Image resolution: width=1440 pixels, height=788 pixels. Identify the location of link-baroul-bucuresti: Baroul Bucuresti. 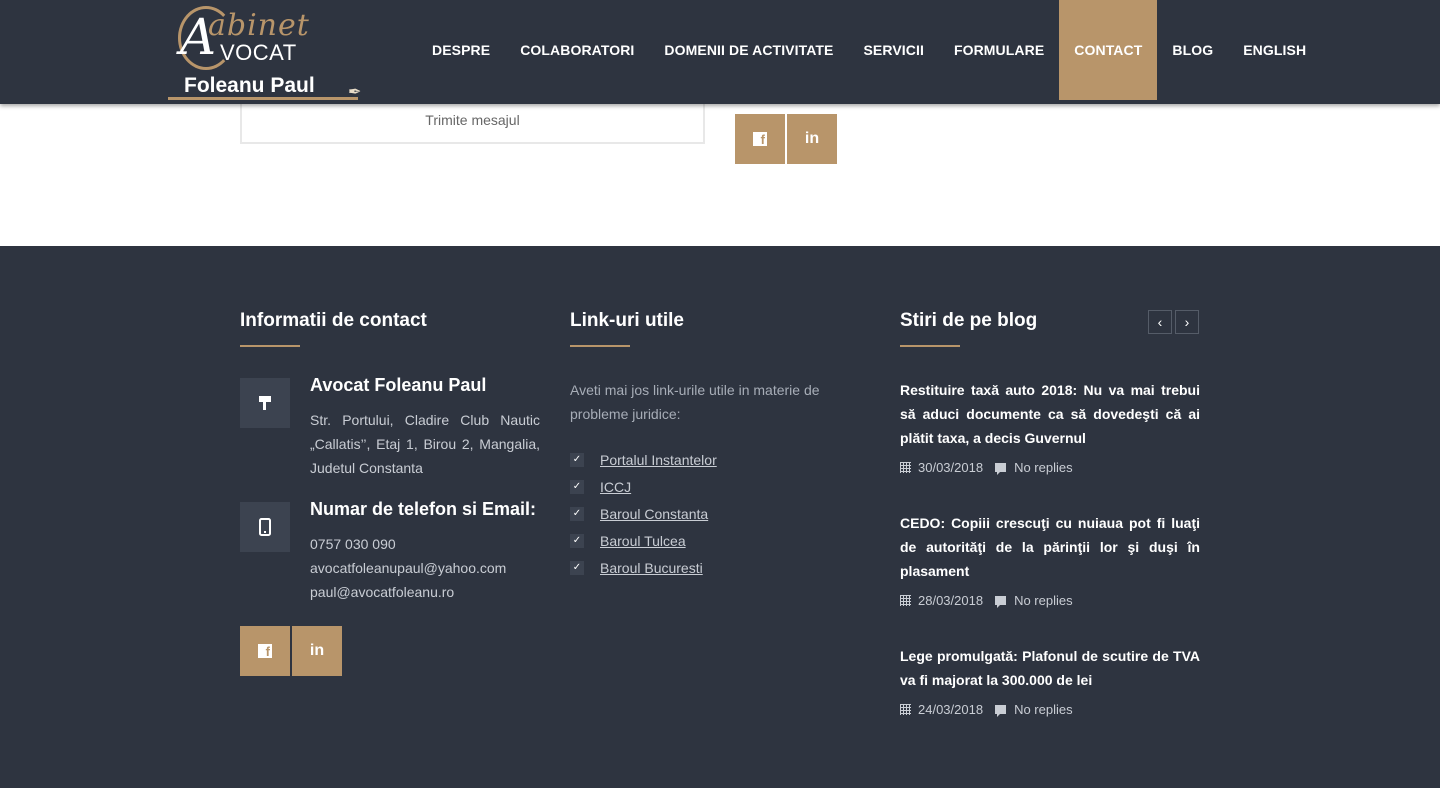
(651, 568).